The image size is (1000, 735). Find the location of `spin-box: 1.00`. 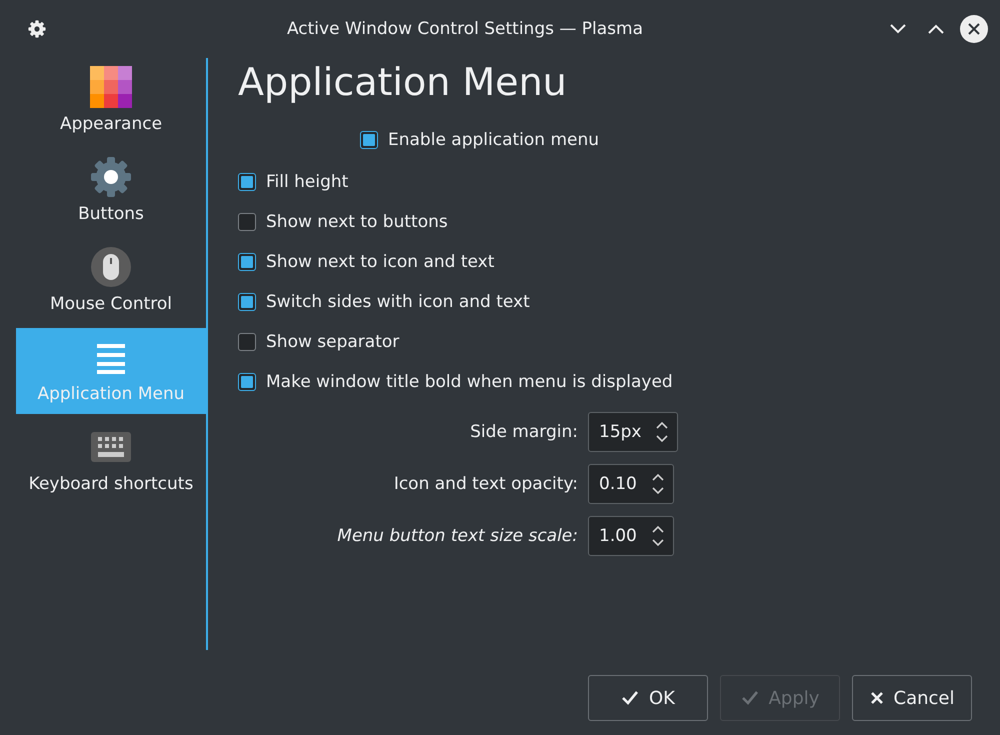

spin-box: 1.00 is located at coordinates (631, 536).